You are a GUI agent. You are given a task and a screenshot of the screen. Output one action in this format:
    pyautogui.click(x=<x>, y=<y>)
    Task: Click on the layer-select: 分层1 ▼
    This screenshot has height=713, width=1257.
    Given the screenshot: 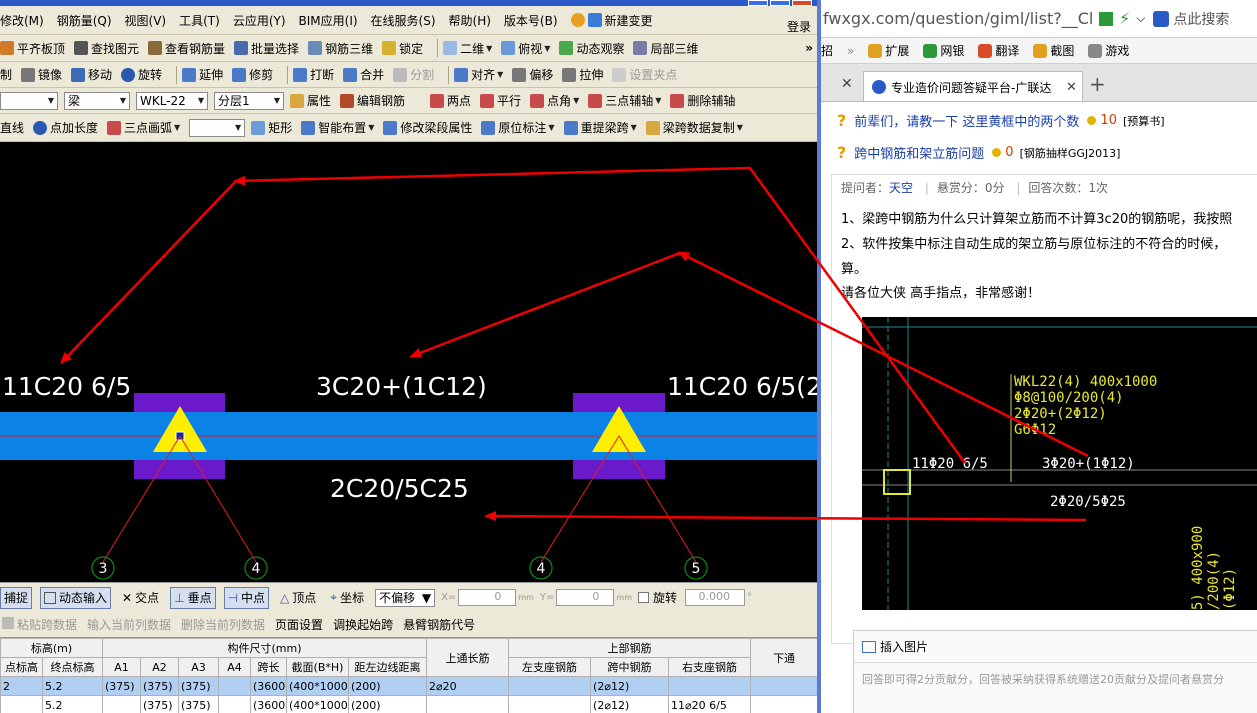 What is the action you would take?
    pyautogui.click(x=249, y=100)
    